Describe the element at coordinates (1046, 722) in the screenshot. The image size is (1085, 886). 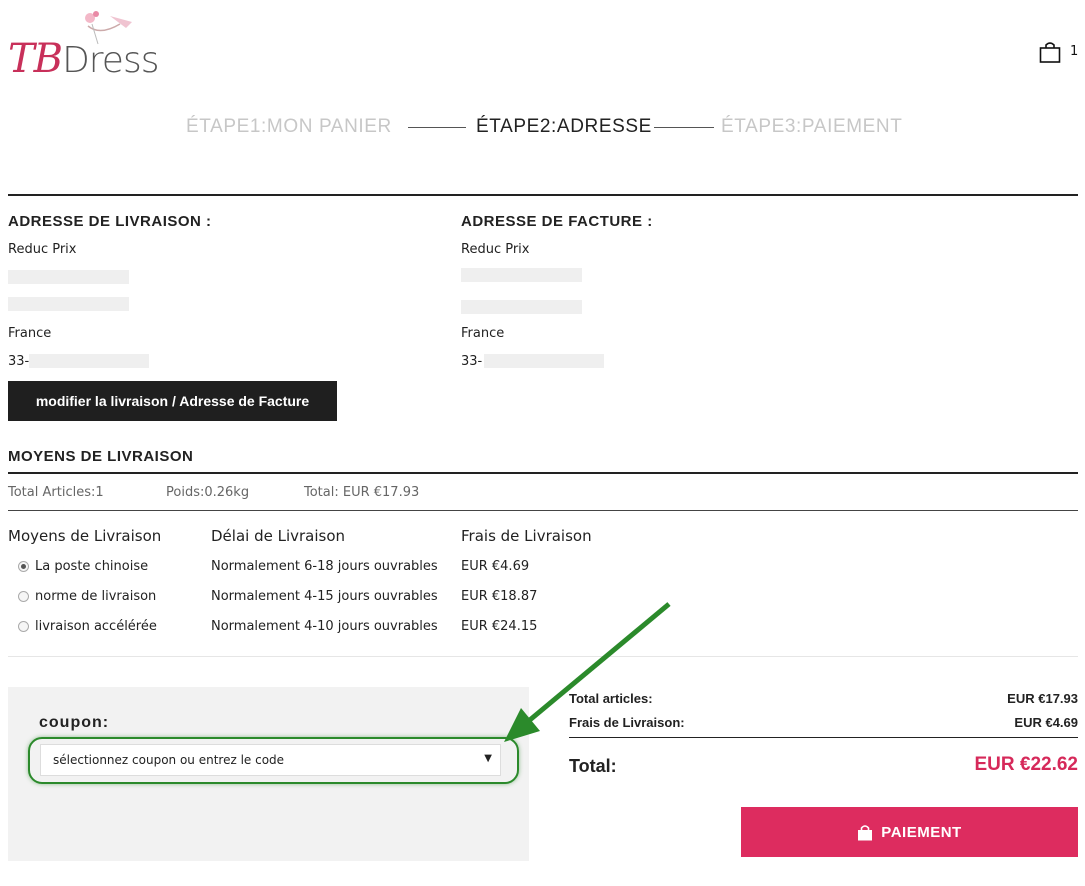
I see `shipping-fee-value: EUR €4.69` at that location.